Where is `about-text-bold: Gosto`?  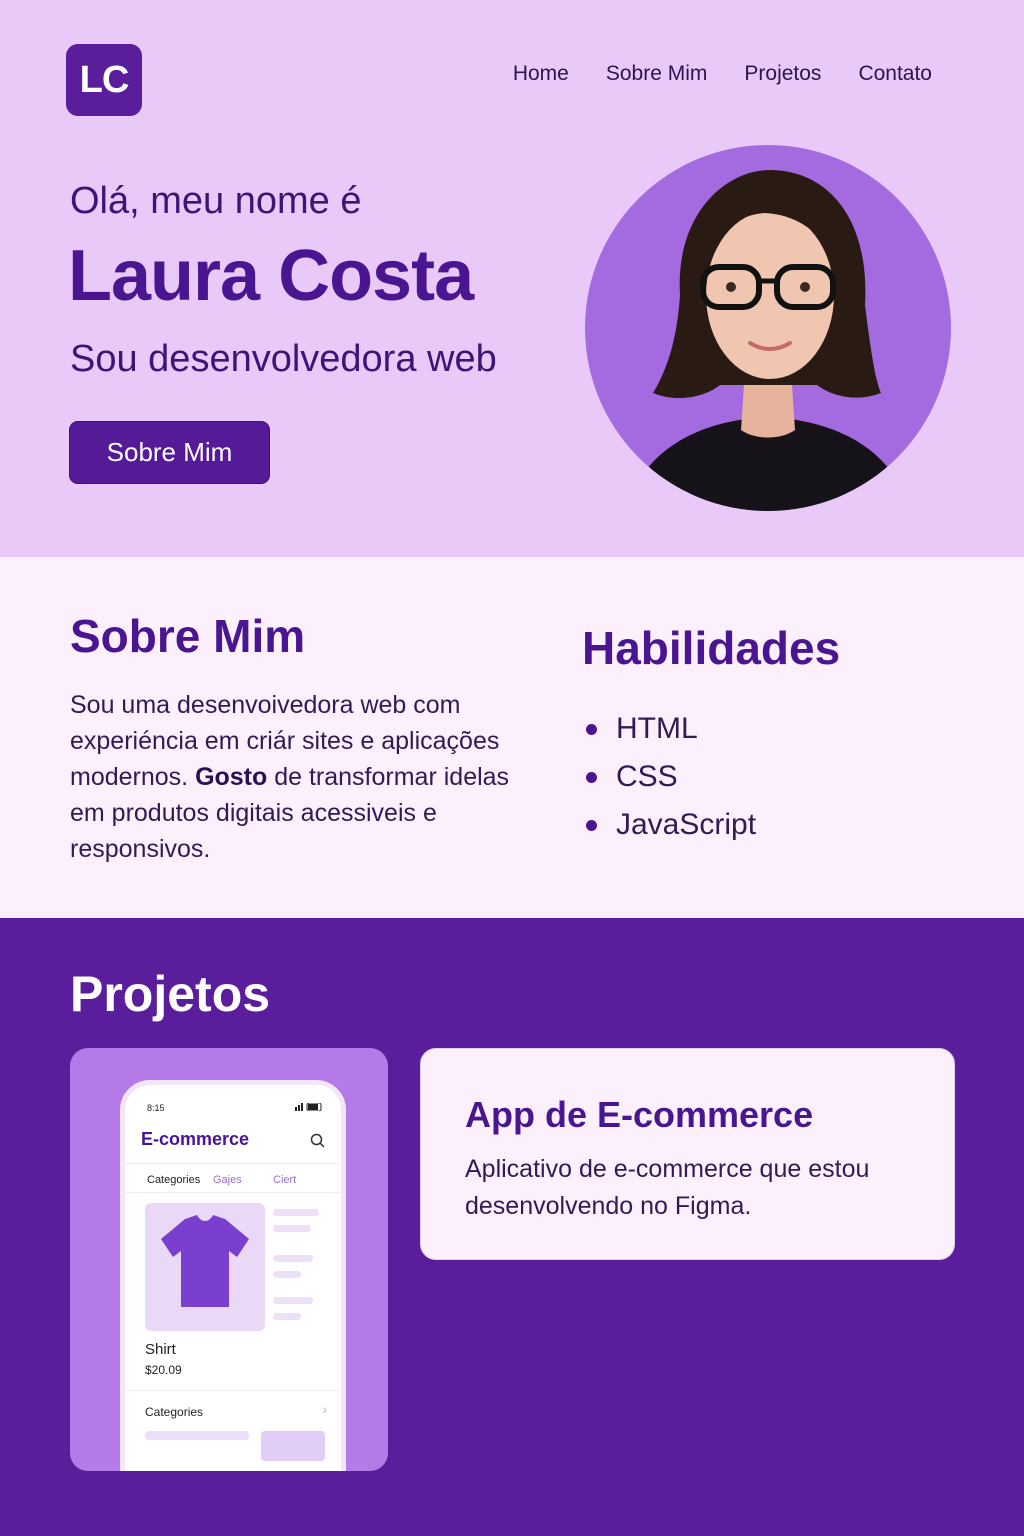 about-text-bold: Gosto is located at coordinates (231, 777).